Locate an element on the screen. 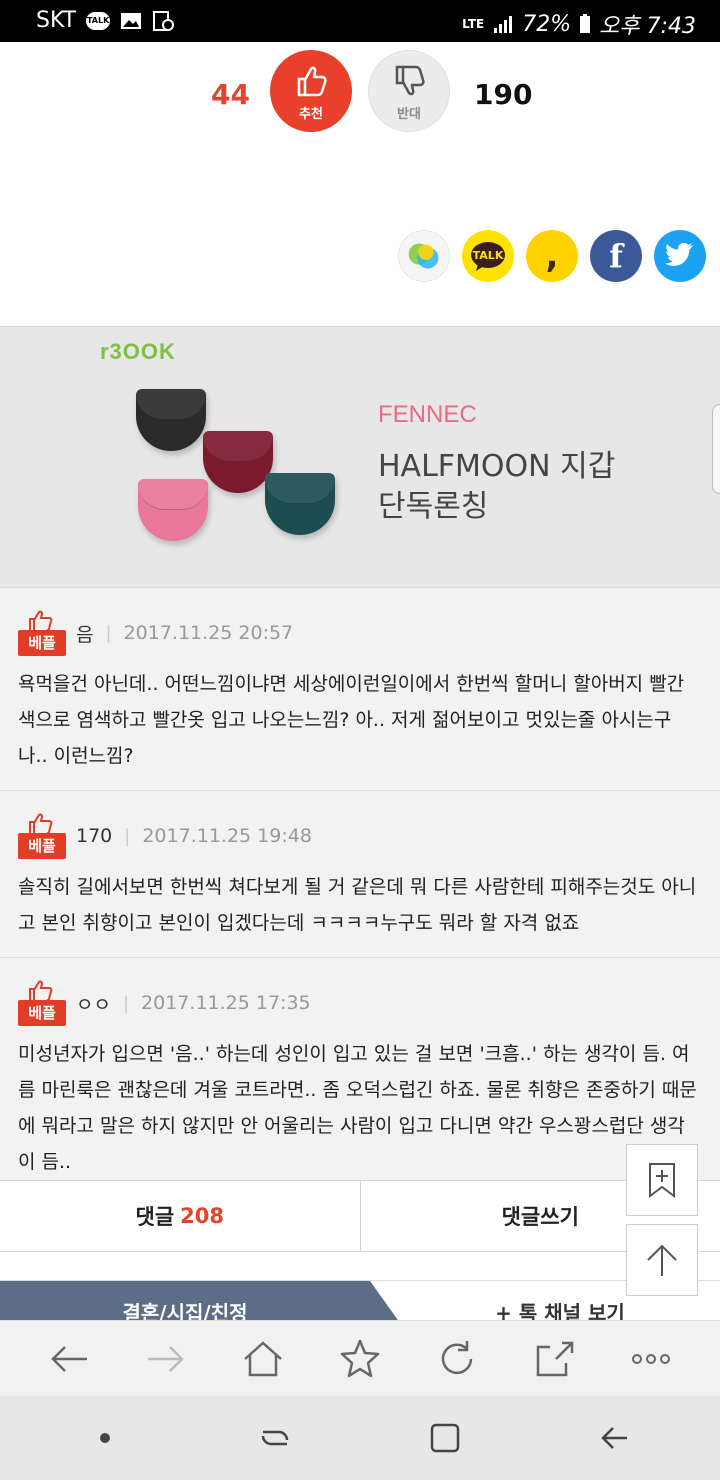 The image size is (720, 1480). back-button-icon is located at coordinates (615, 1438).